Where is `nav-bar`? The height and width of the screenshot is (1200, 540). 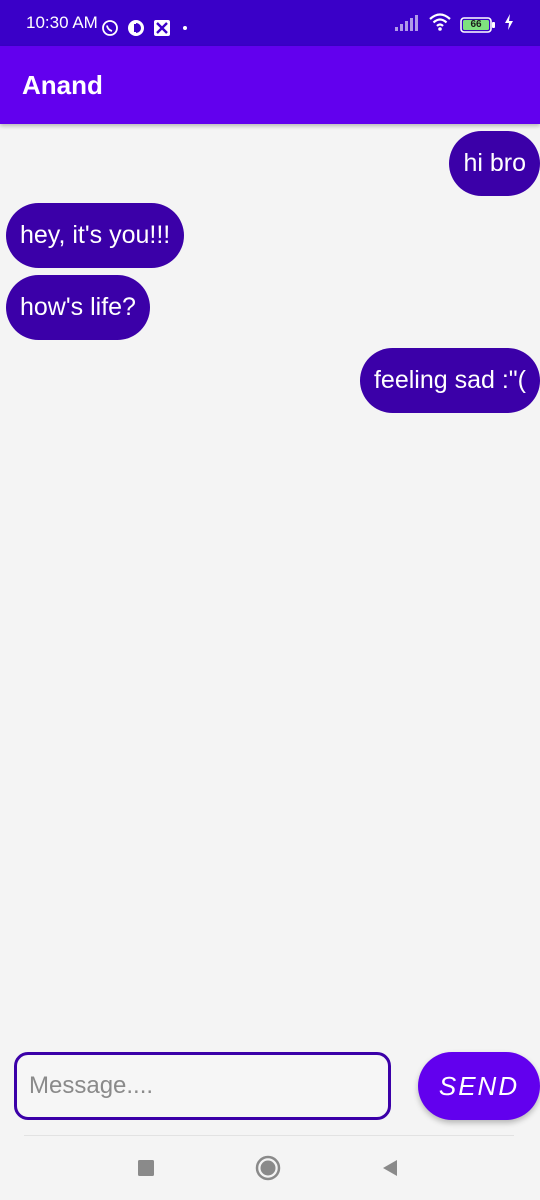
nav-bar is located at coordinates (270, 1168).